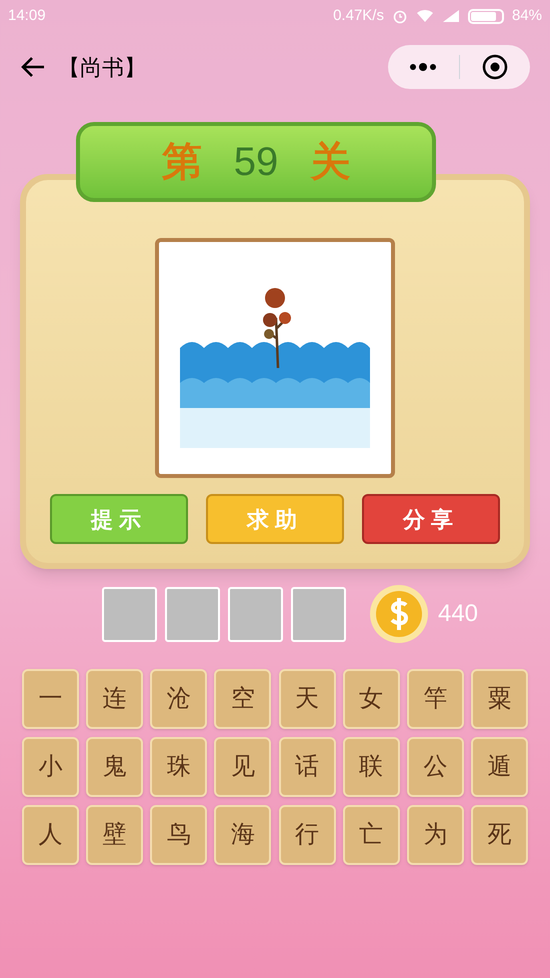 The height and width of the screenshot is (978, 550). Describe the element at coordinates (179, 835) in the screenshot. I see `character-tile: 鸟` at that location.